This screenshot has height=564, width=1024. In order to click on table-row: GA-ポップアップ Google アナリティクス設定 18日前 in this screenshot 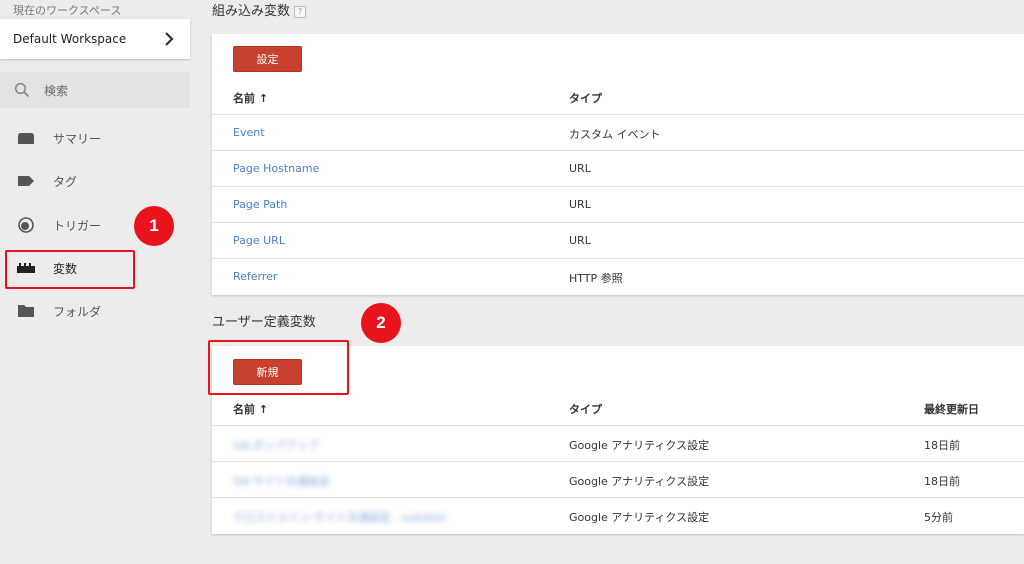, I will do `click(618, 443)`.